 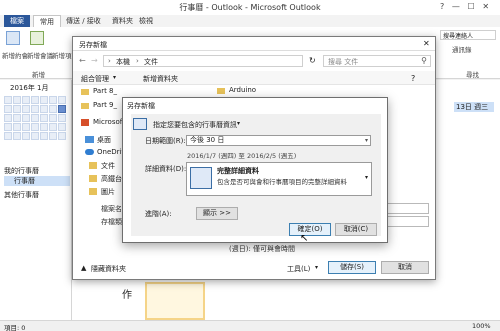 What do you see at coordinates (175, 301) in the screenshot?
I see `today-column` at bounding box center [175, 301].